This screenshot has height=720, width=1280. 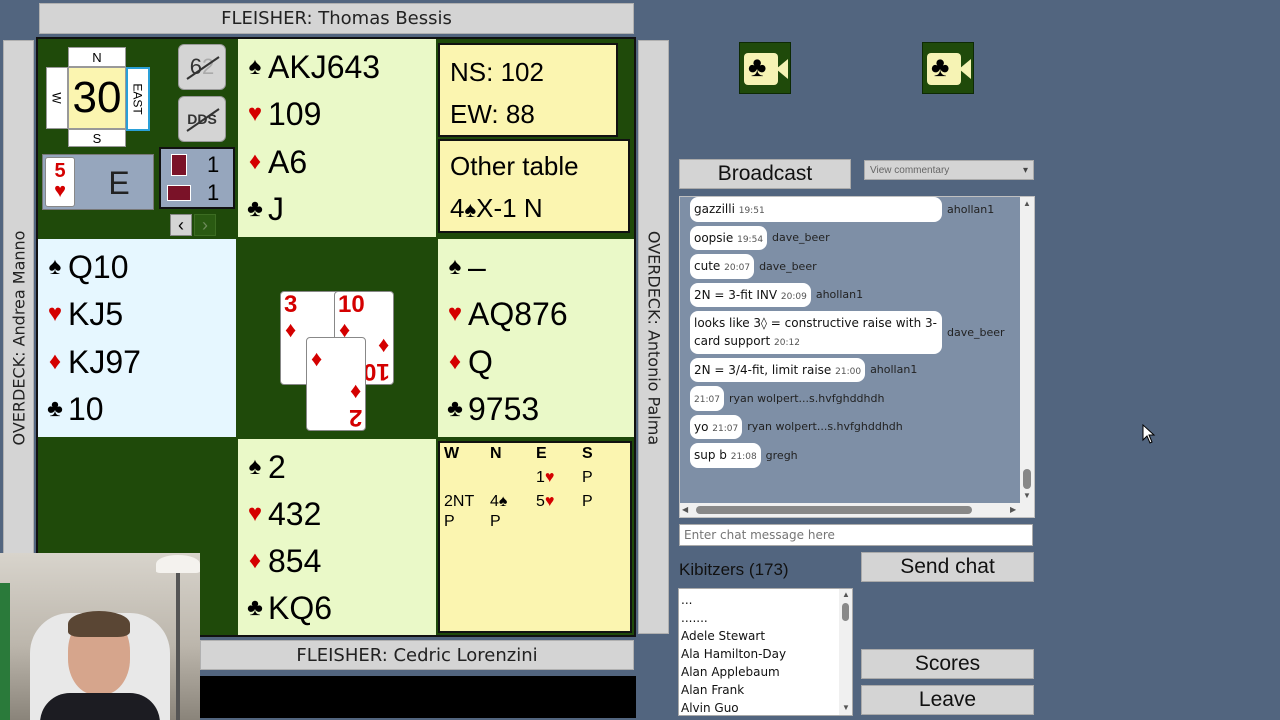 What do you see at coordinates (654, 338) in the screenshot?
I see `east-player-name: OVERDECK: Antonio Palma` at bounding box center [654, 338].